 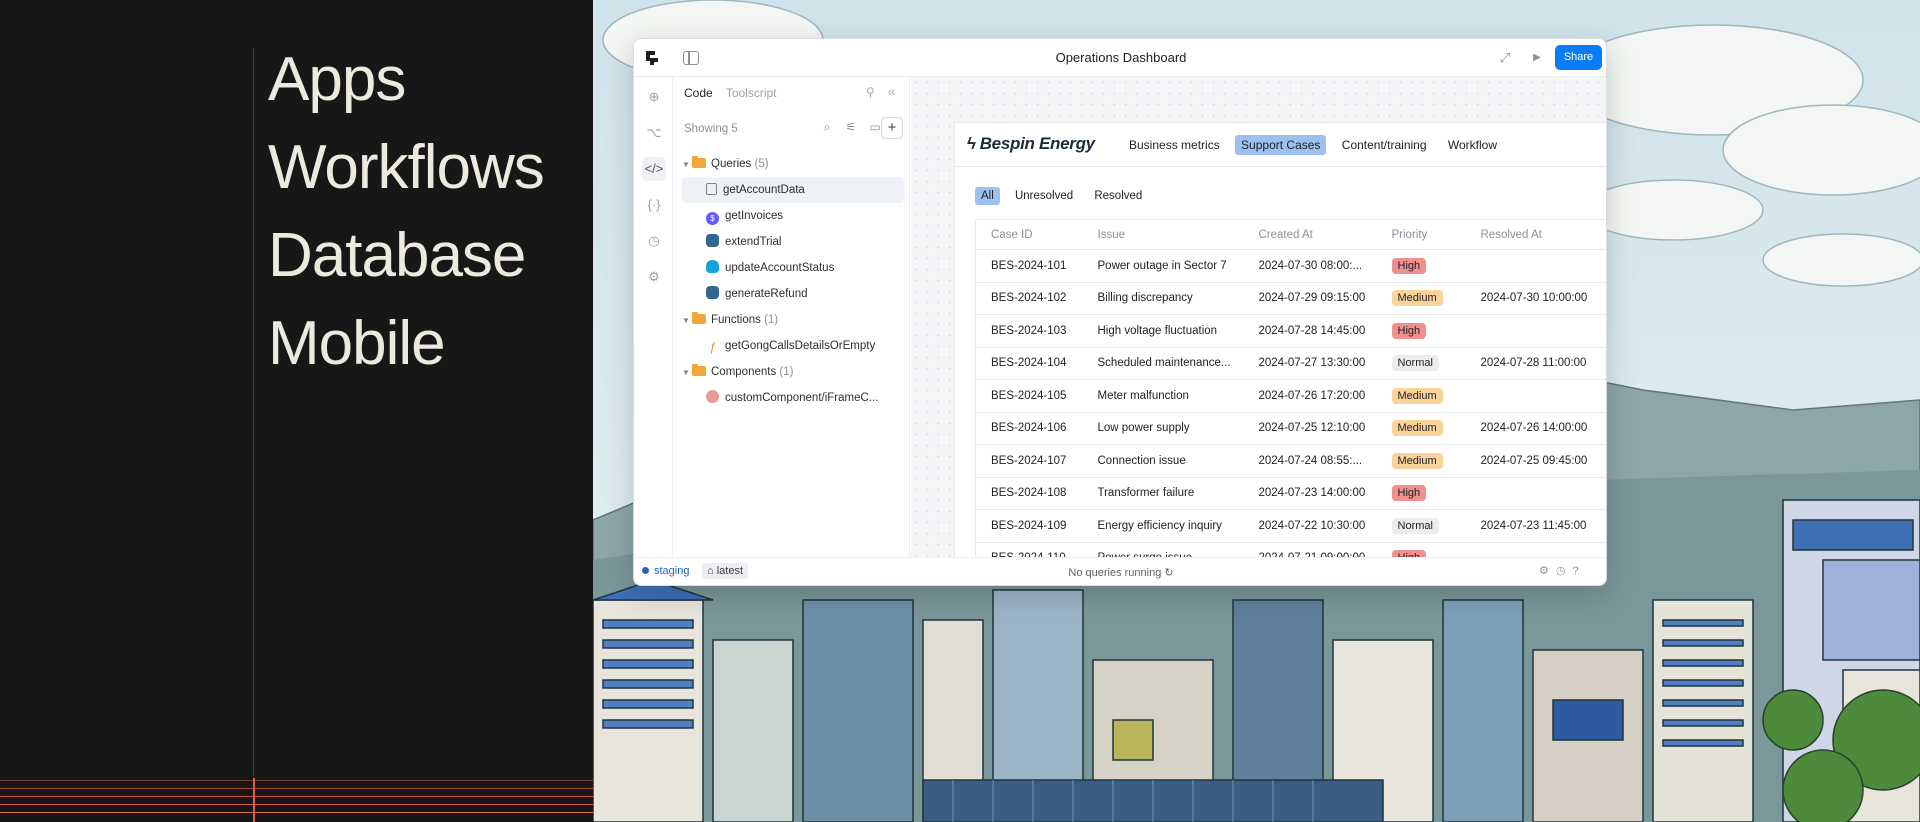 I want to click on case-filters: All Unresolved Resolved, so click(x=1064, y=196).